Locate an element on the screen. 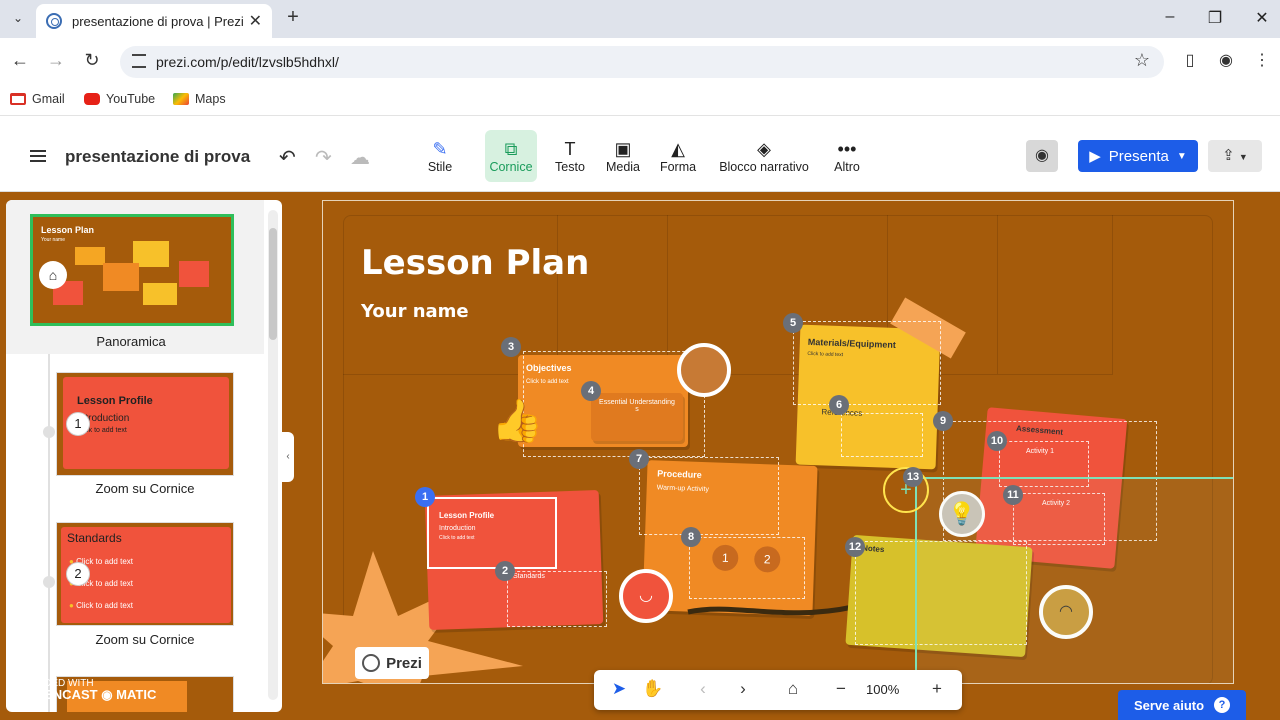 Image resolution: width=1280 pixels, height=720 pixels. step-label-2: Zoom su Cornice is located at coordinates (145, 639).